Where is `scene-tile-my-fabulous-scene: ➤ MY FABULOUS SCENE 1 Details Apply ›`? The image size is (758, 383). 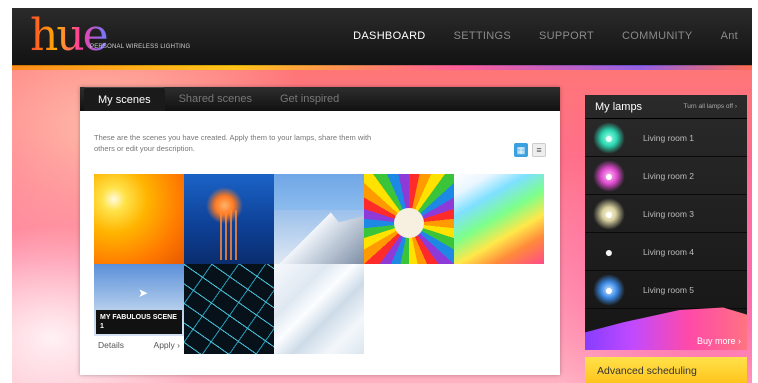 scene-tile-my-fabulous-scene: ➤ MY FABULOUS SCENE 1 Details Apply › is located at coordinates (139, 309).